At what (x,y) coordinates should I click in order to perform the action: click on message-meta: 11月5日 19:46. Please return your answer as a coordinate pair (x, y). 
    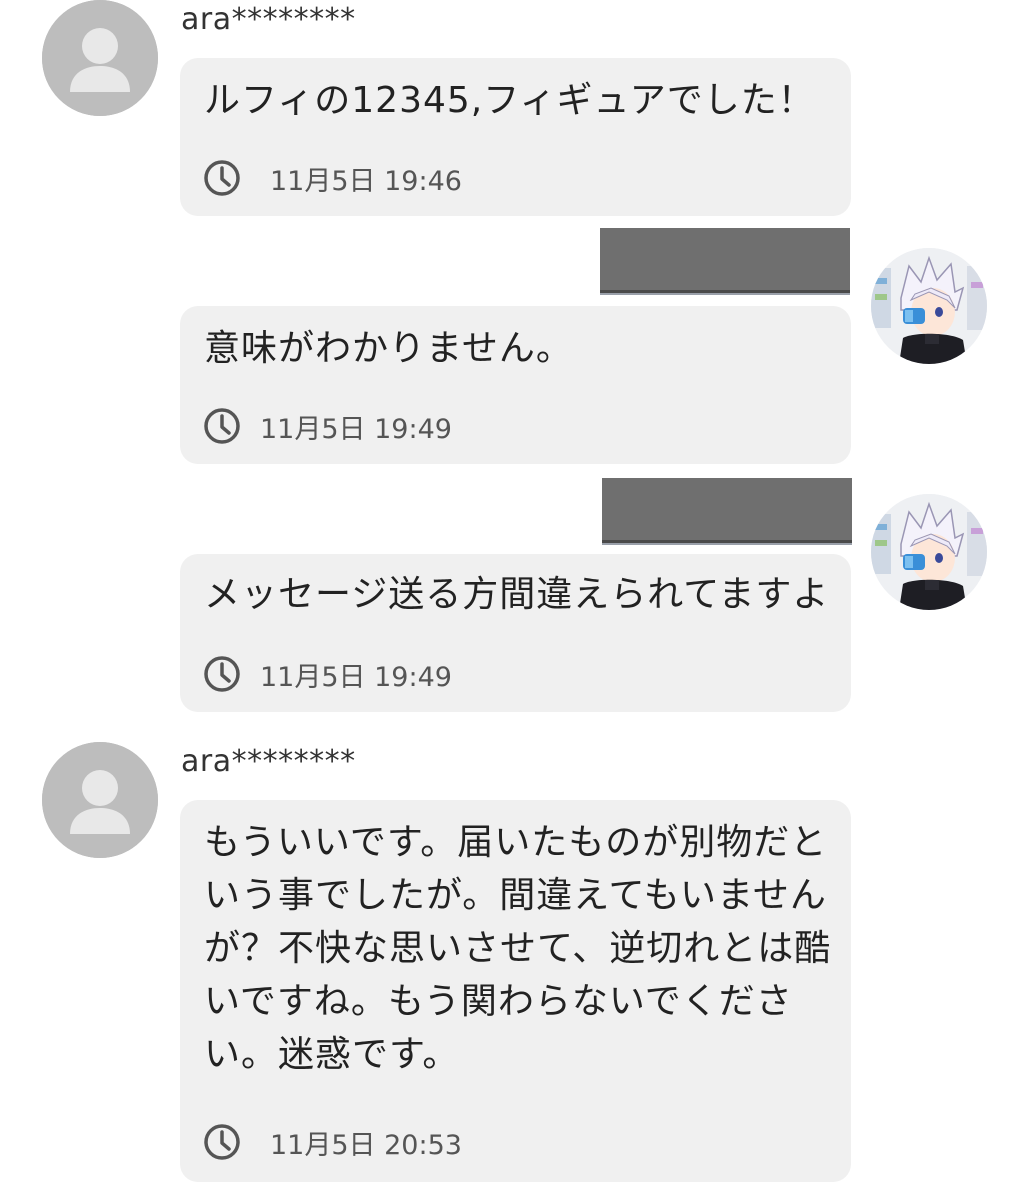
    Looking at the image, I should click on (332, 178).